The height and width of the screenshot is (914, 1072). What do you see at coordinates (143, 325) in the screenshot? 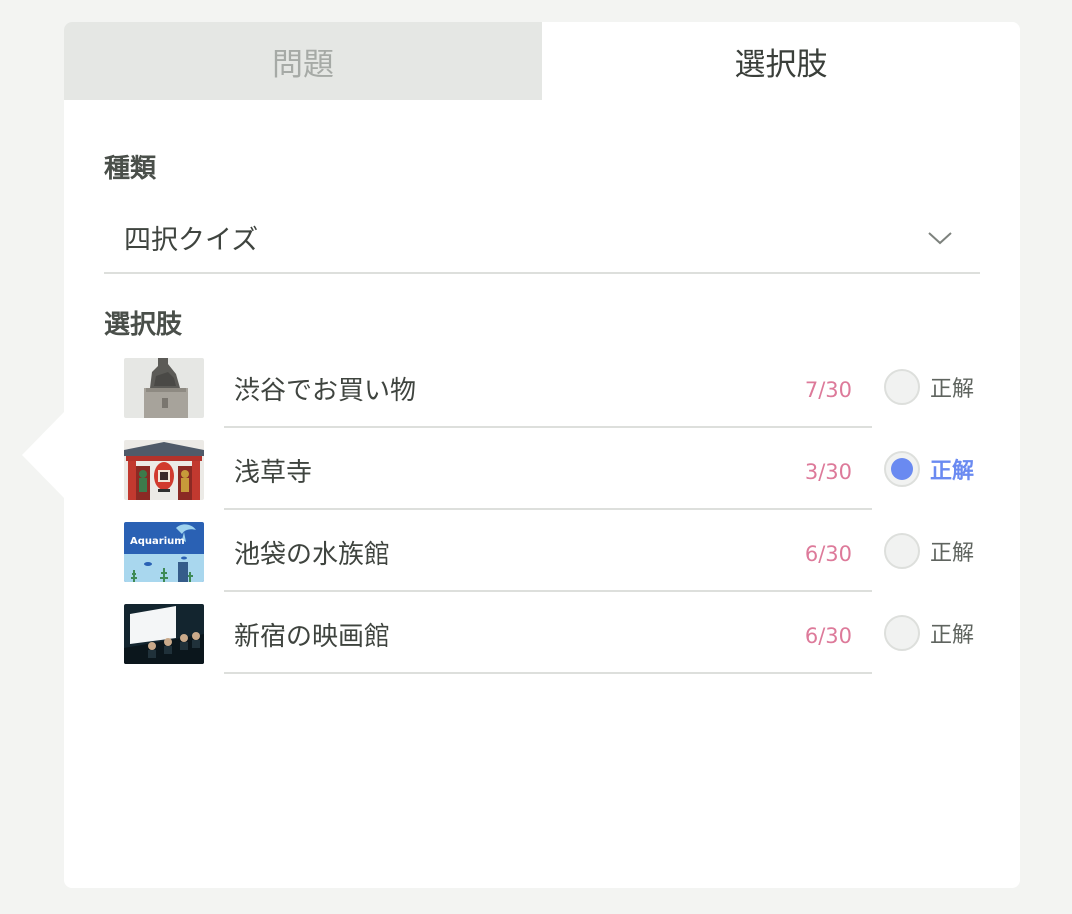
I see `choices-section-label: 選択肢` at bounding box center [143, 325].